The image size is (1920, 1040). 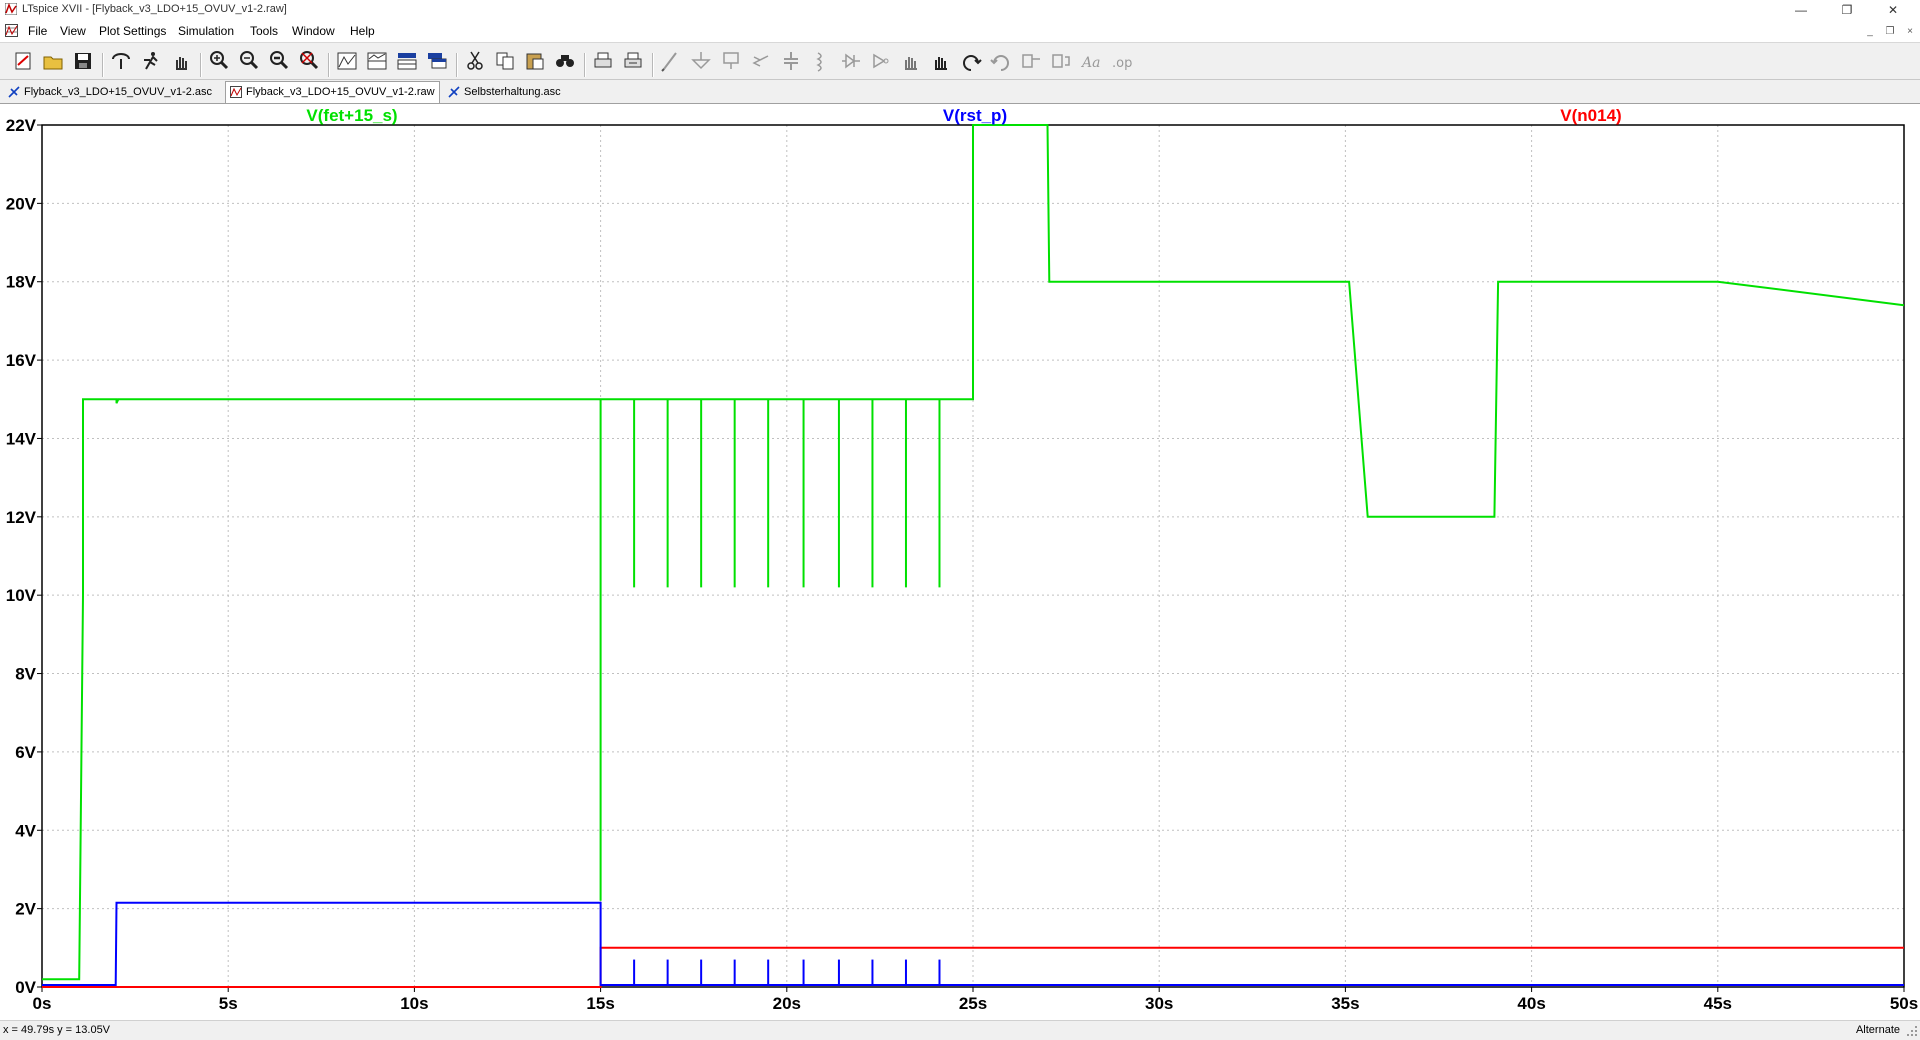 I want to click on zoom-back-icon, so click(x=279, y=60).